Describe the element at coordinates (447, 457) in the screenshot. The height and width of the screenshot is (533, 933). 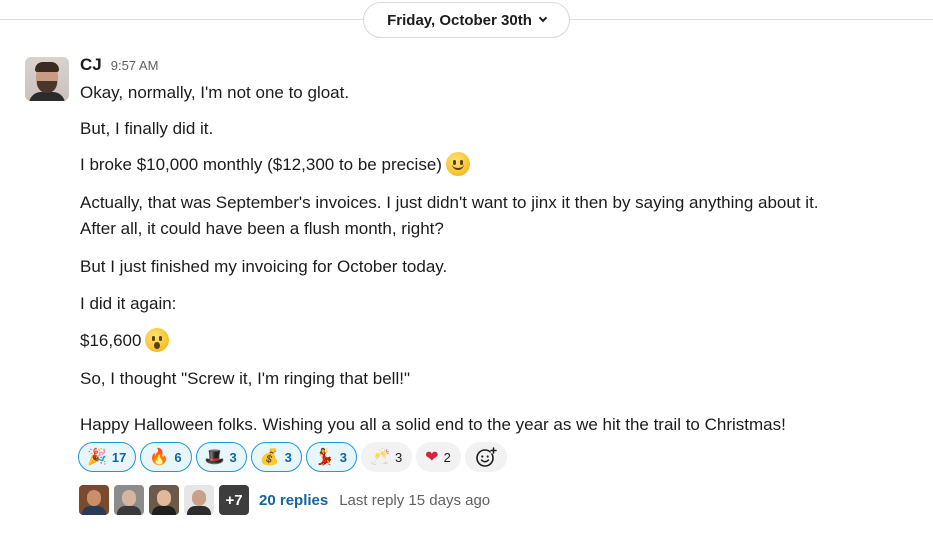
I see `reaction-count: 2` at that location.